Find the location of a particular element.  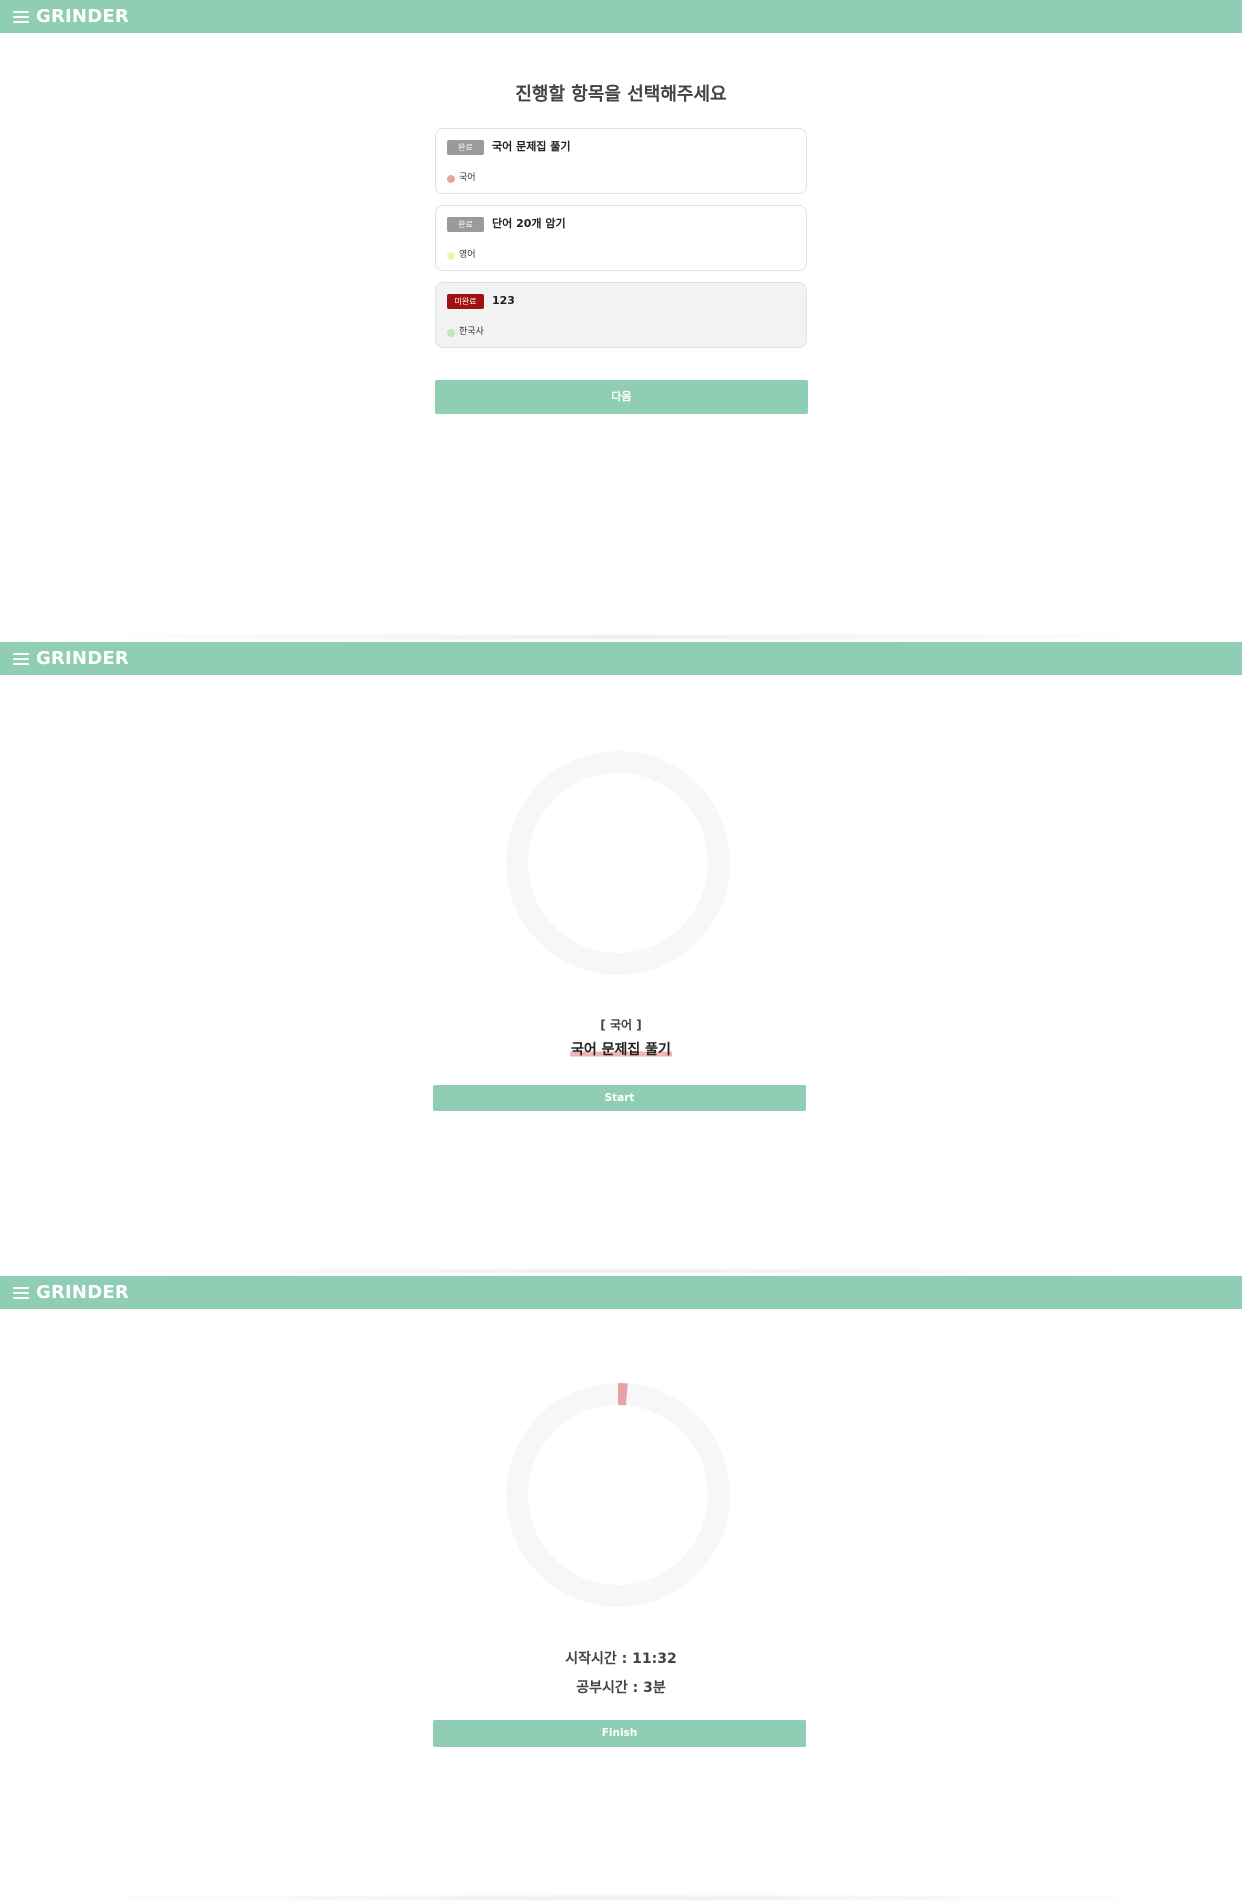

subject-label: 영어 is located at coordinates (467, 255).